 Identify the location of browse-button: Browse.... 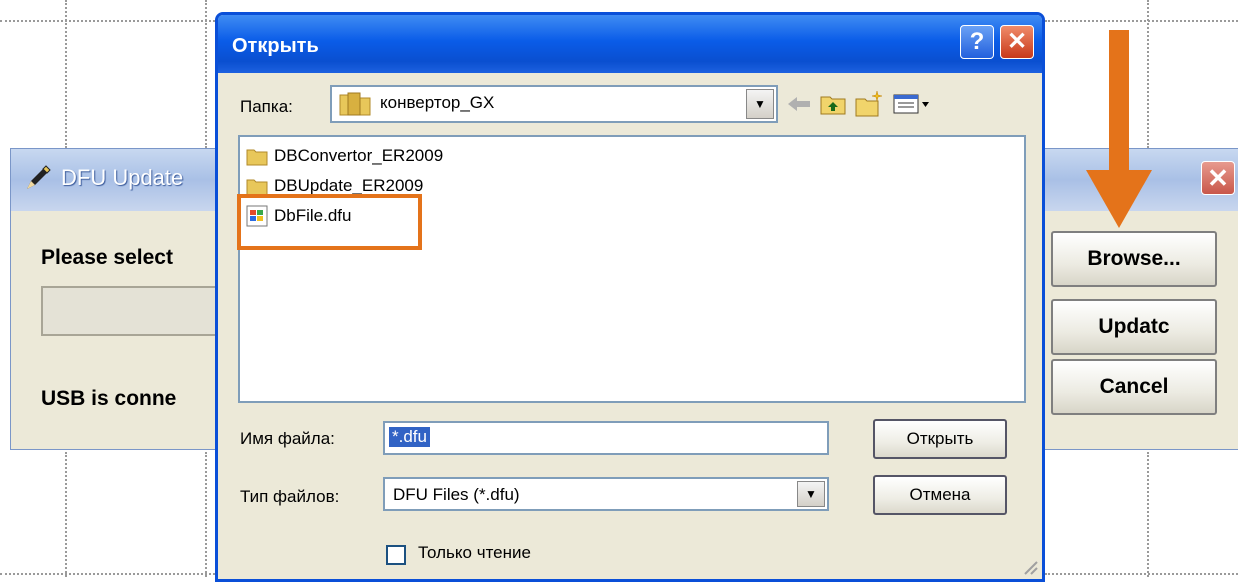
(1134, 259).